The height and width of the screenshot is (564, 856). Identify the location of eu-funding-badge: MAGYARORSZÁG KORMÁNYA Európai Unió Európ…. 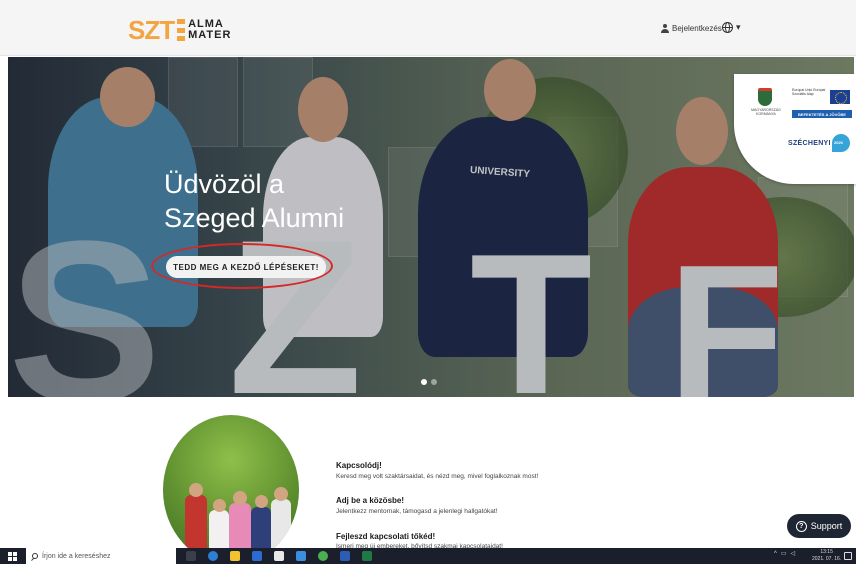
(795, 129).